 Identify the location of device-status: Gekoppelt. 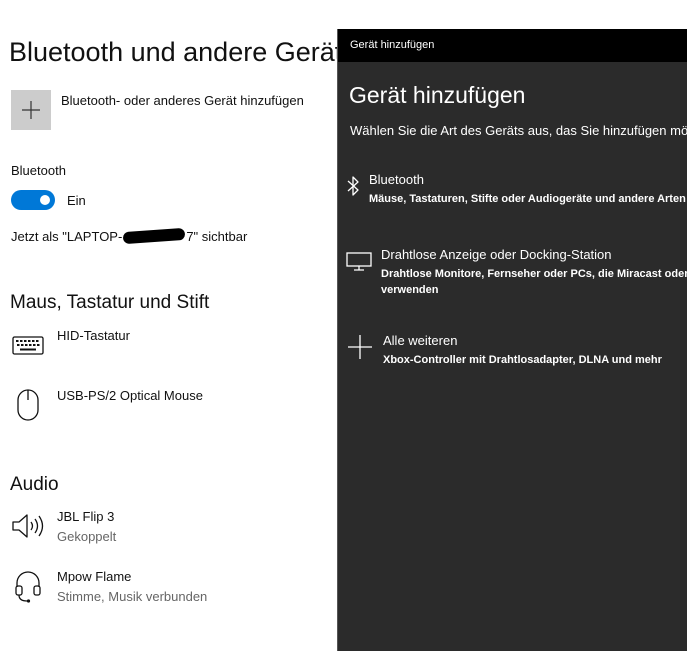
(87, 536).